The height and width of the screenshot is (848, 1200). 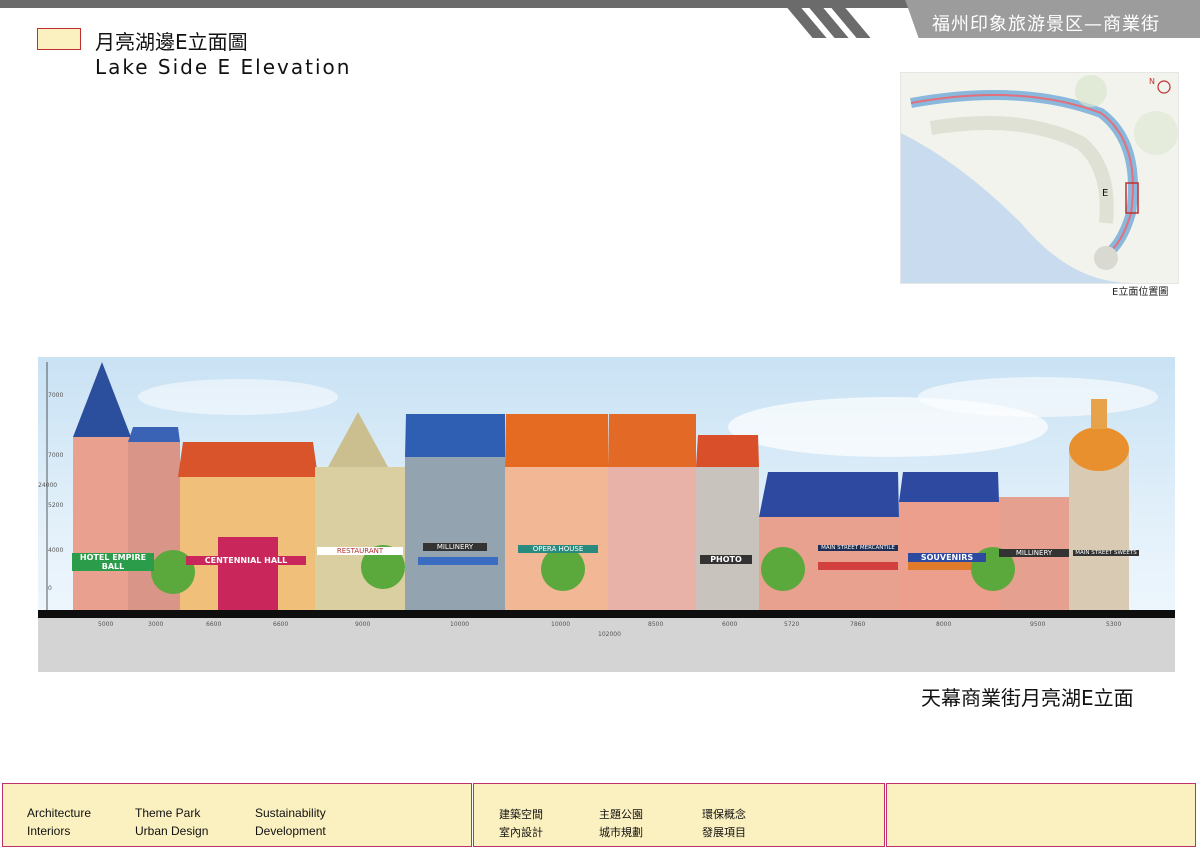 What do you see at coordinates (106, 624) in the screenshot?
I see `dimension-label: 5000` at bounding box center [106, 624].